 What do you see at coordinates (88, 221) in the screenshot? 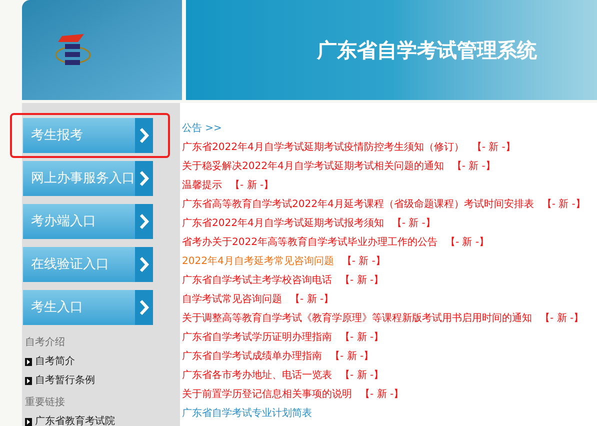
I see `nav-button: 考办端入口` at bounding box center [88, 221].